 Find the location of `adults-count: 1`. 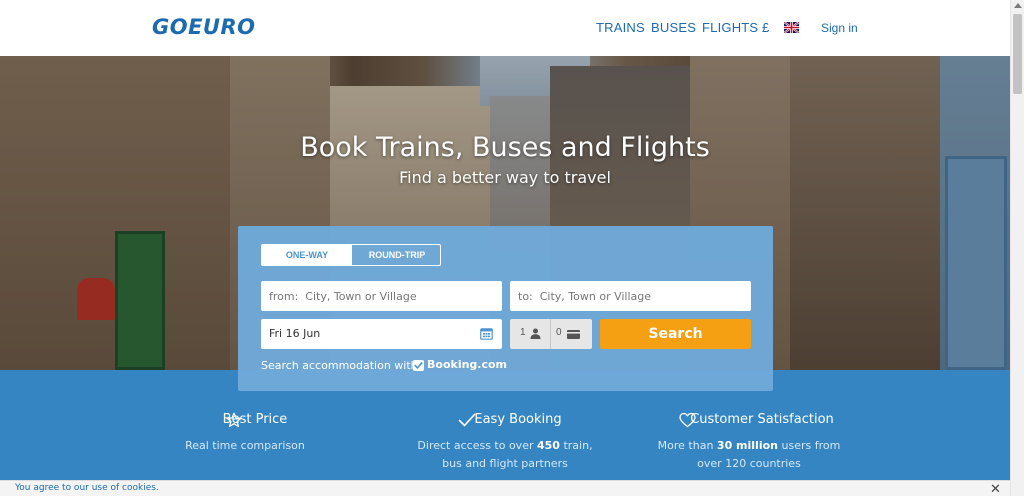

adults-count: 1 is located at coordinates (530, 334).